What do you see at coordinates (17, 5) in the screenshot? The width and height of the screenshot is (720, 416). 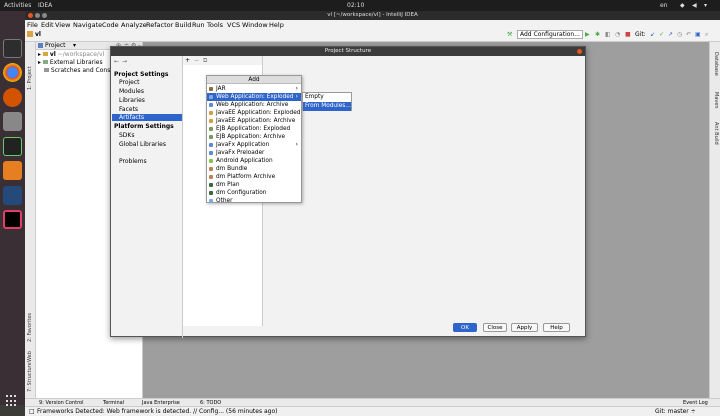 I see `activities-button: Activities` at bounding box center [17, 5].